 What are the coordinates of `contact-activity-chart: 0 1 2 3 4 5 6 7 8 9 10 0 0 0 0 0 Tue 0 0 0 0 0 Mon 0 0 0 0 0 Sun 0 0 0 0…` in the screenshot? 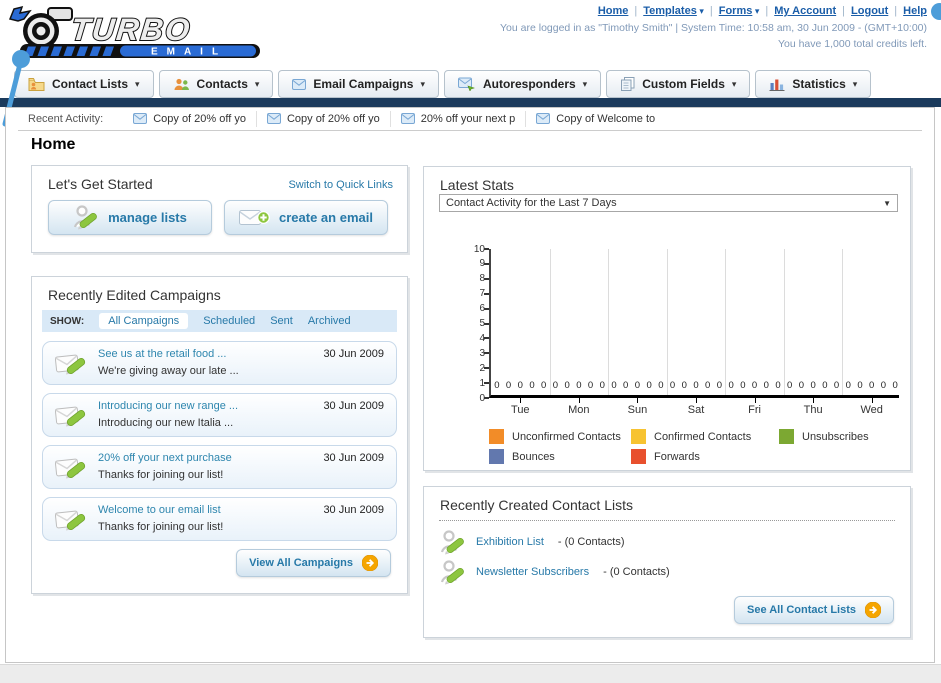 It's located at (686, 330).